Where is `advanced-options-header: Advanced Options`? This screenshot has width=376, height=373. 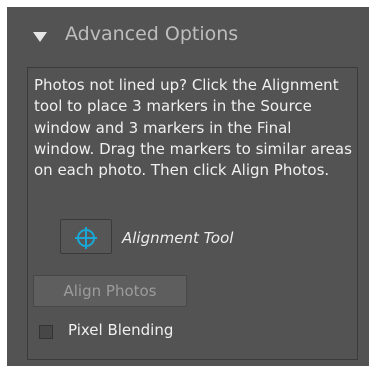
advanced-options-header: Advanced Options is located at coordinates (188, 36).